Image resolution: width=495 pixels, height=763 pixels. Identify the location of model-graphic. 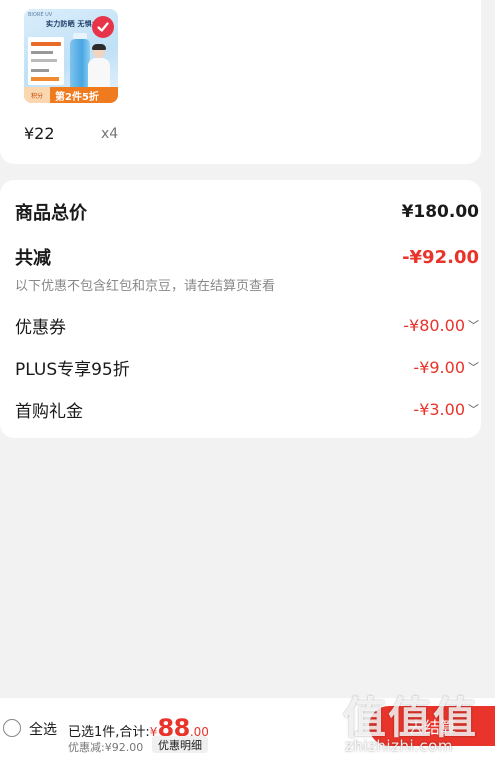
(99, 67).